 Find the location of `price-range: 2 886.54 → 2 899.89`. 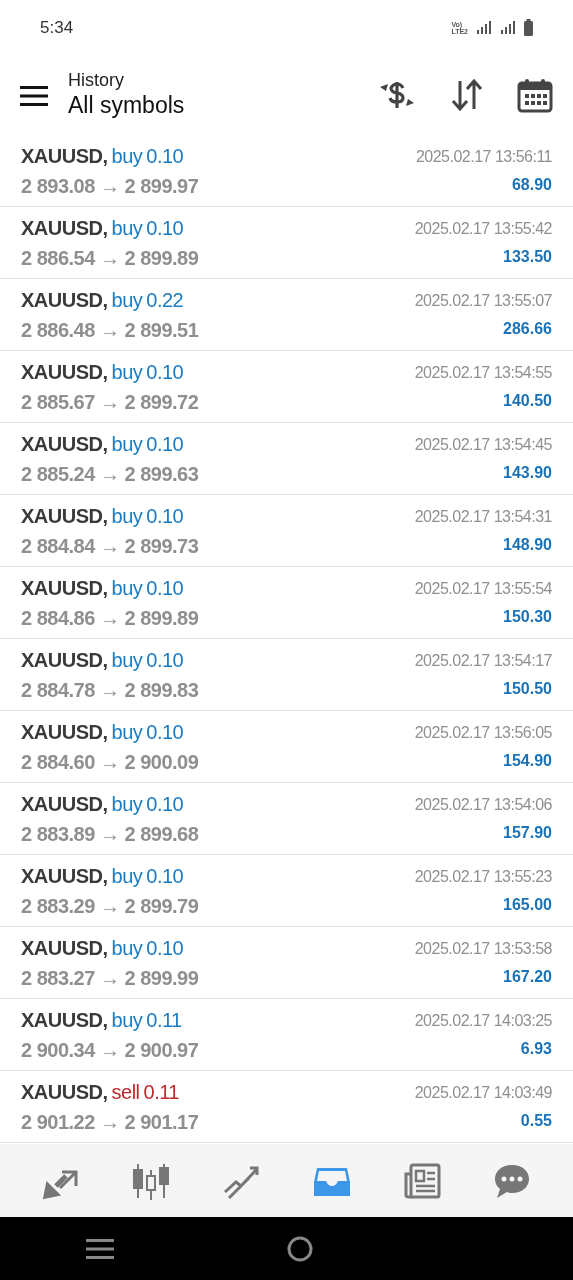

price-range: 2 886.54 → 2 899.89 is located at coordinates (110, 258).